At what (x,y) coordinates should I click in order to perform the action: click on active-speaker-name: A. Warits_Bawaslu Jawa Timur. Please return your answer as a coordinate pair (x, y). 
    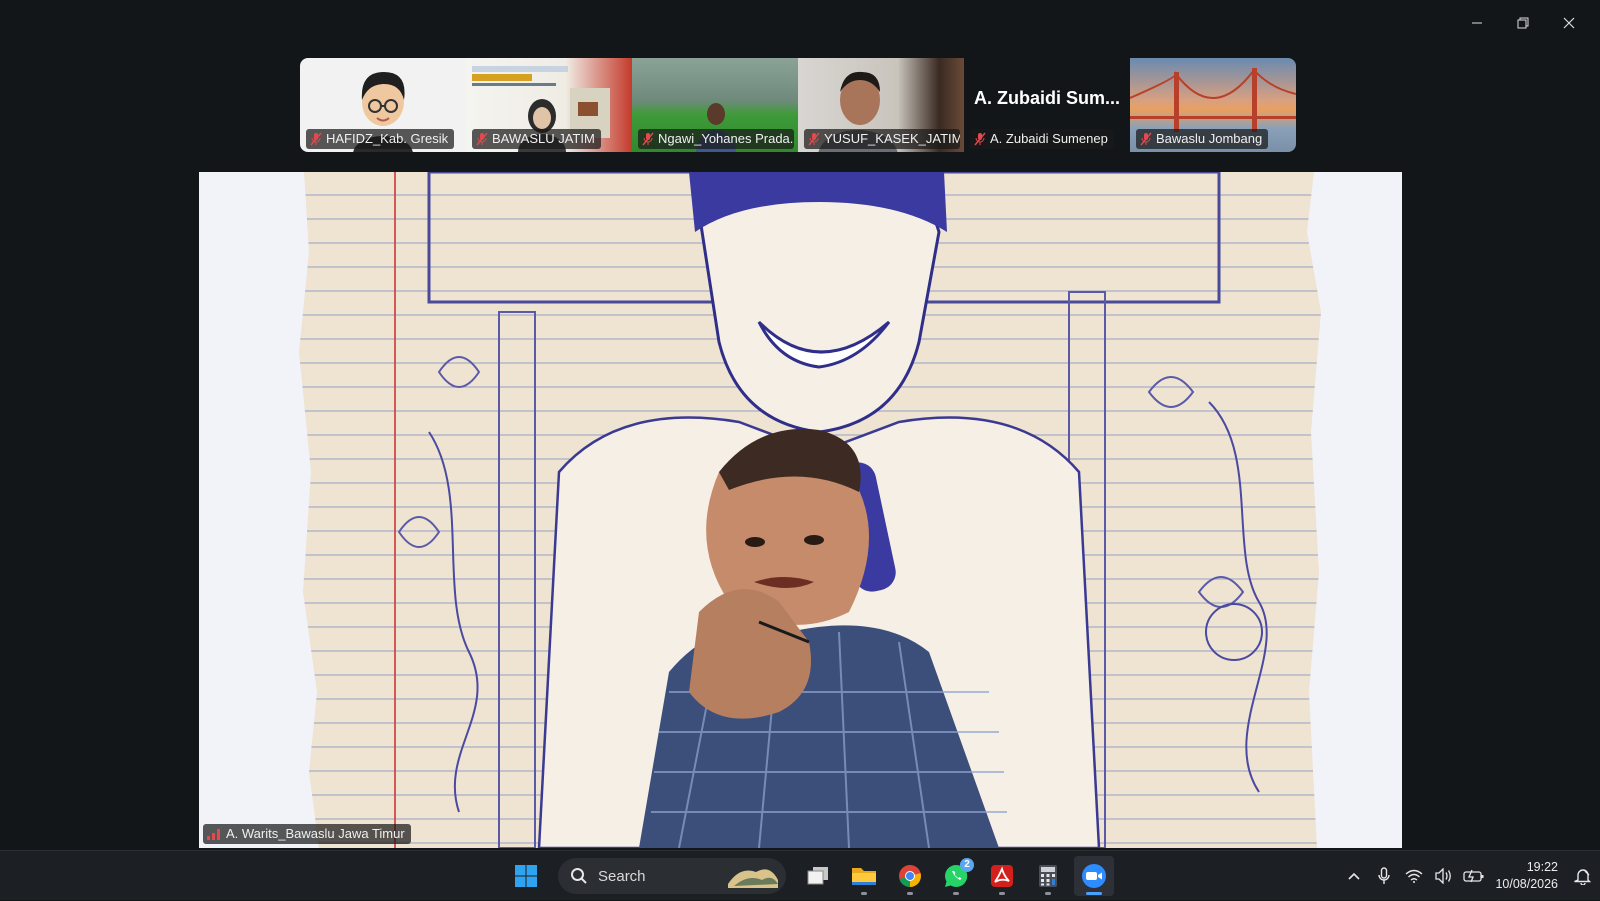
    Looking at the image, I should click on (315, 833).